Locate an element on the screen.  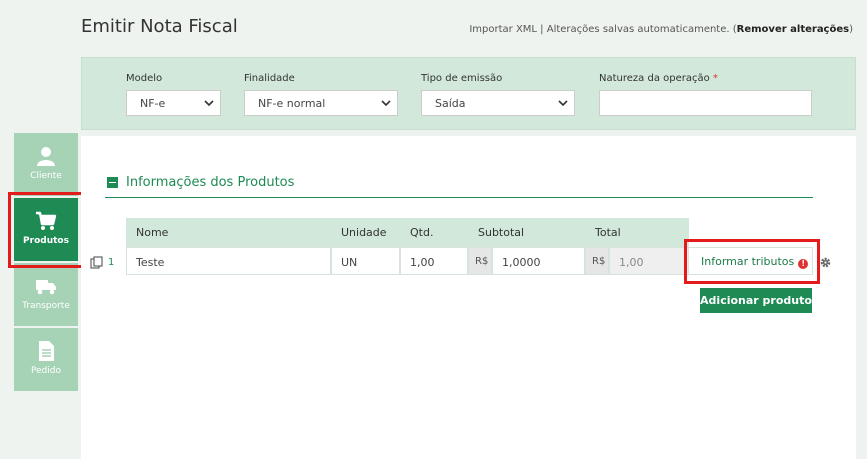
col-header-qtd: Qtd. is located at coordinates (434, 232).